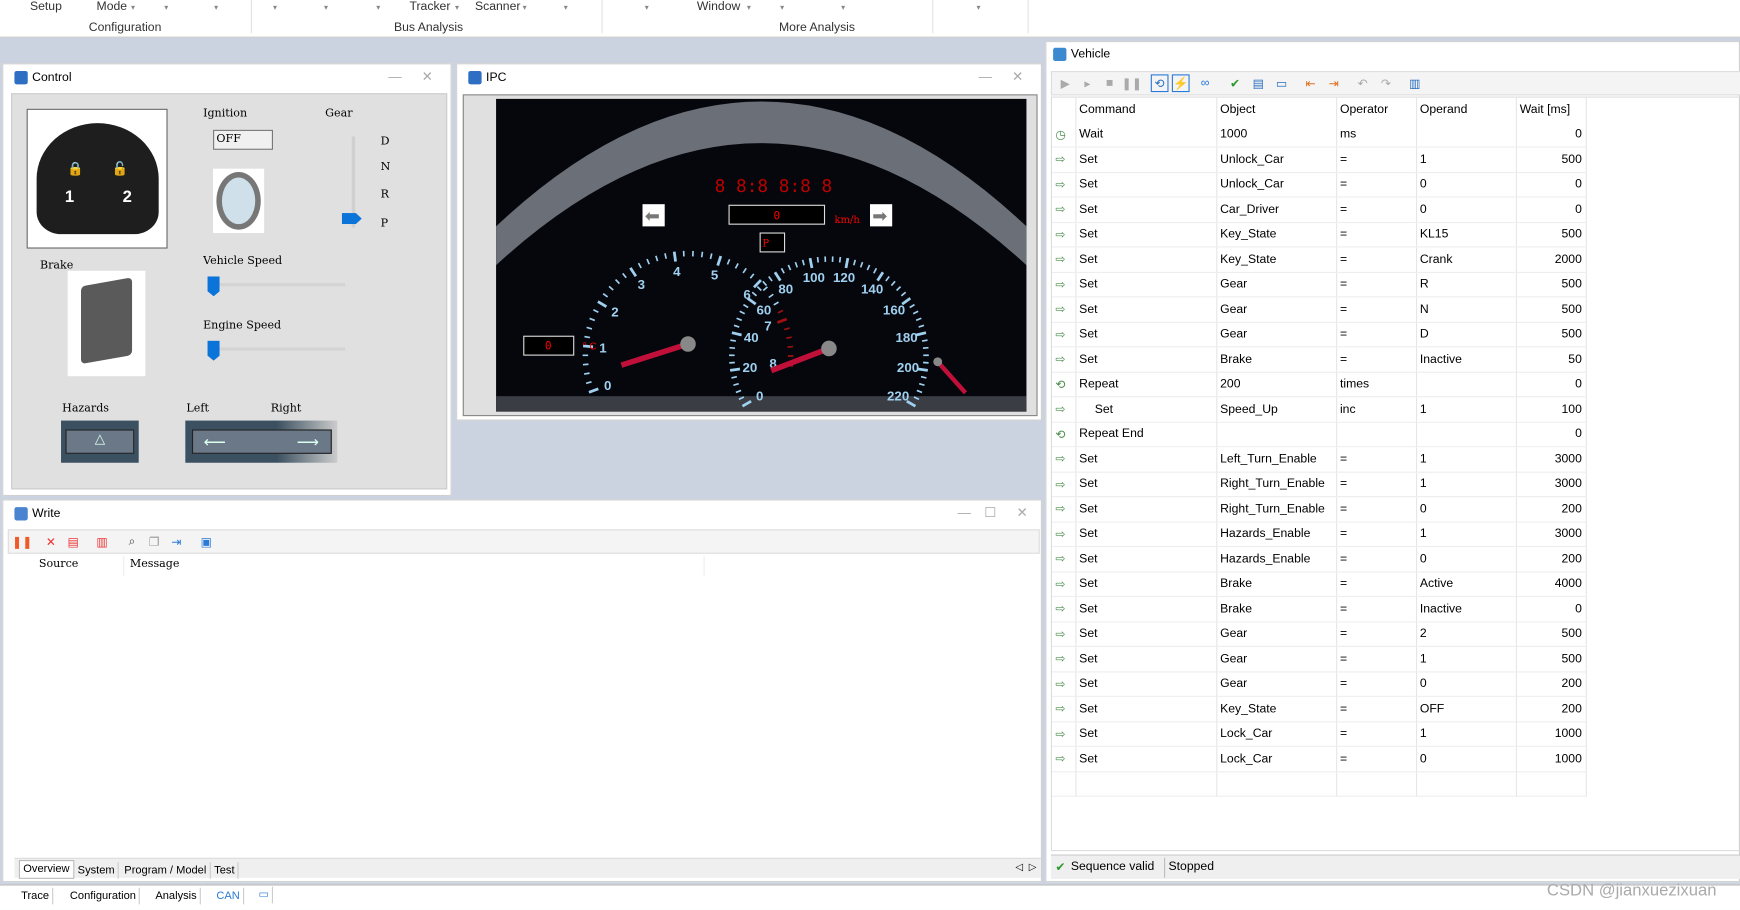 The width and height of the screenshot is (1740, 910). I want to click on clear-all-icon: ▥, so click(102, 542).